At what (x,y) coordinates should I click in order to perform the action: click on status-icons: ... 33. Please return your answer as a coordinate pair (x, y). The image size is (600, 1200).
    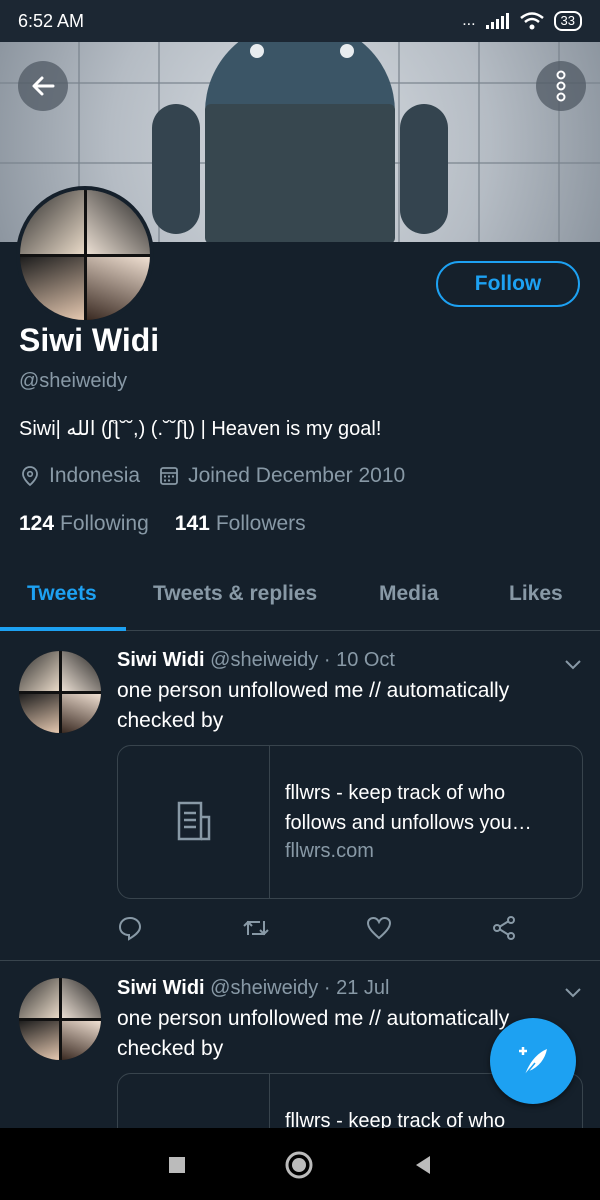
    Looking at the image, I should click on (522, 21).